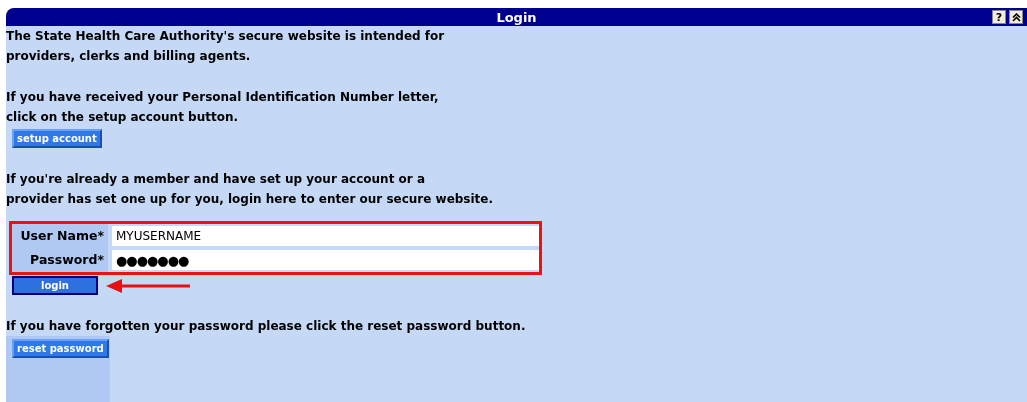 The image size is (1027, 402). Describe the element at coordinates (325, 236) in the screenshot. I see `username-field: MYUSERNAME` at that location.